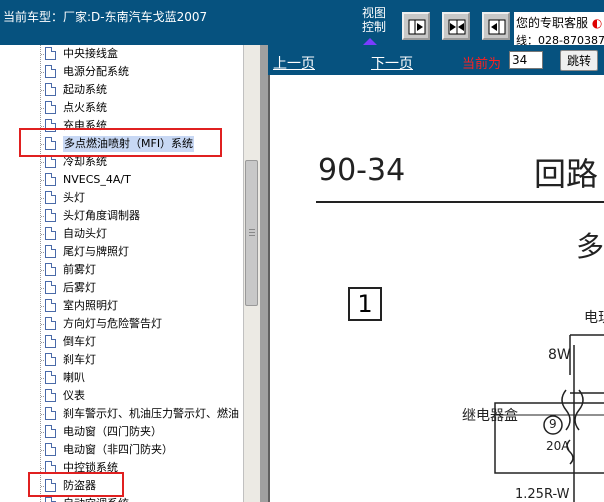 This screenshot has height=502, width=604. What do you see at coordinates (560, 39) in the screenshot?
I see `service-phone: 线：028-870387` at bounding box center [560, 39].